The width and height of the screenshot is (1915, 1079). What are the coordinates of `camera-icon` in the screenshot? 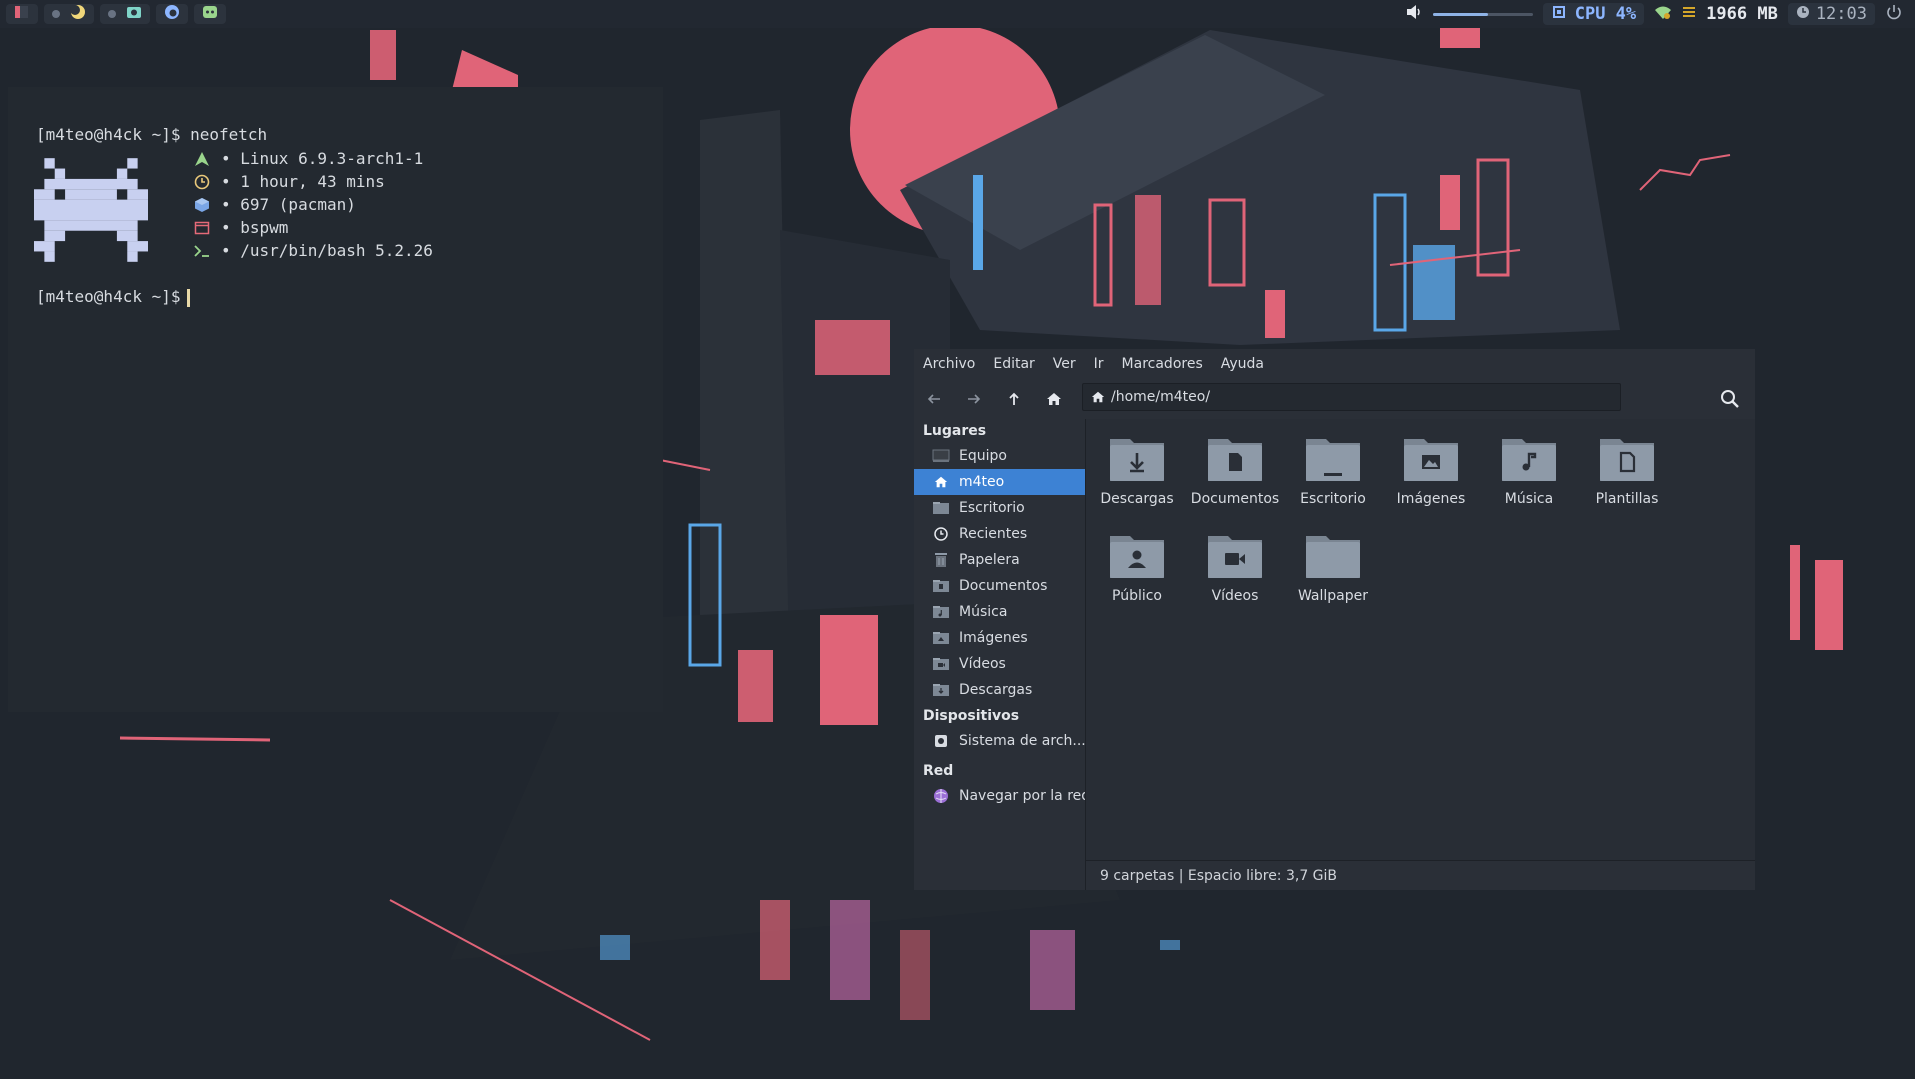 It's located at (134, 14).